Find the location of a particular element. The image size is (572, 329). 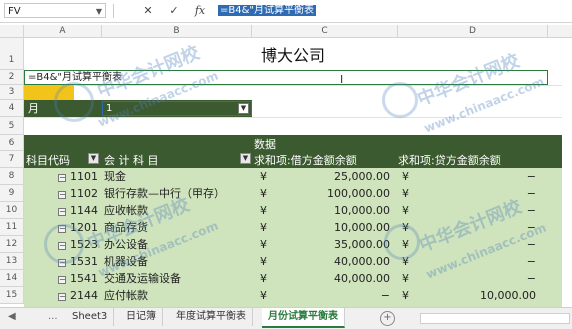

month-value: 1 is located at coordinates (109, 108).